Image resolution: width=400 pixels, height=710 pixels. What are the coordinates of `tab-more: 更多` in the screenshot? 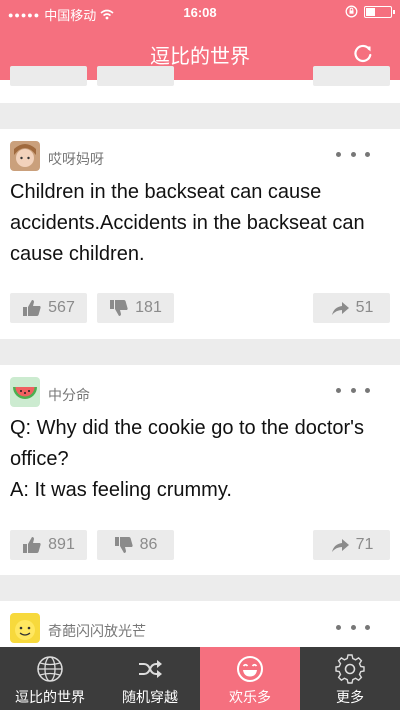 It's located at (350, 678).